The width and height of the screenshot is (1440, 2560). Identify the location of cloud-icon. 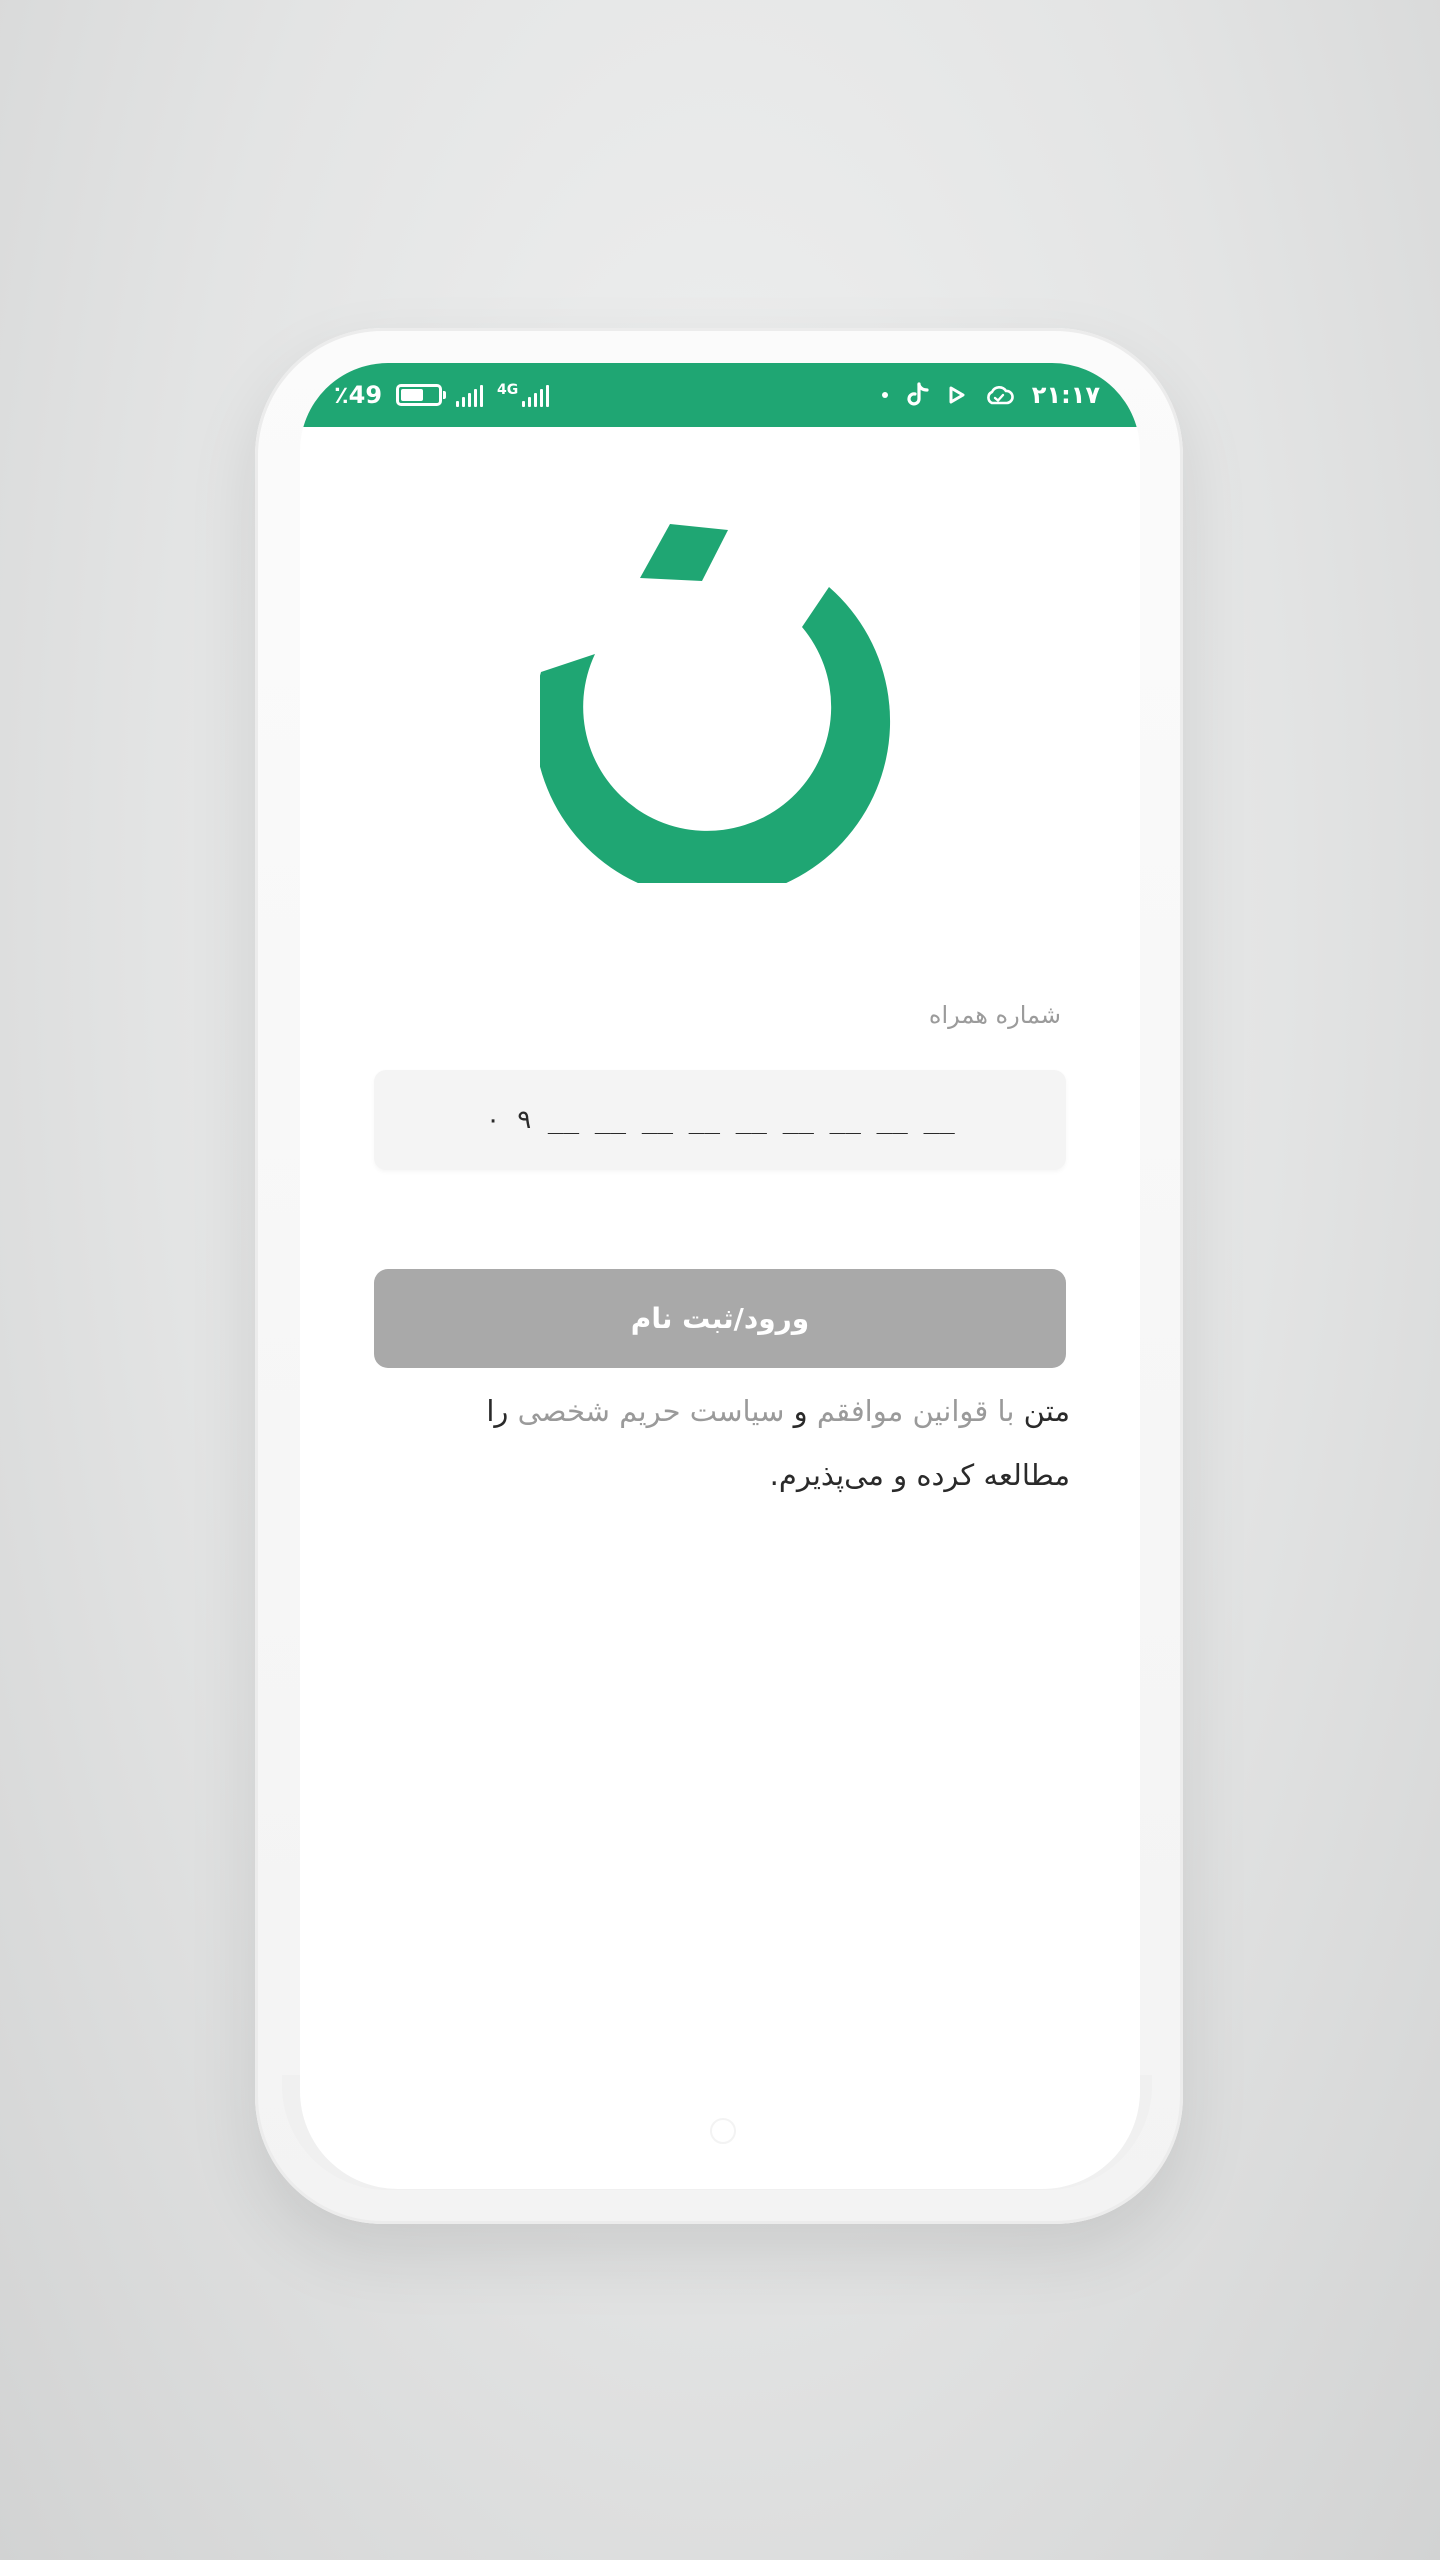
(1000, 395).